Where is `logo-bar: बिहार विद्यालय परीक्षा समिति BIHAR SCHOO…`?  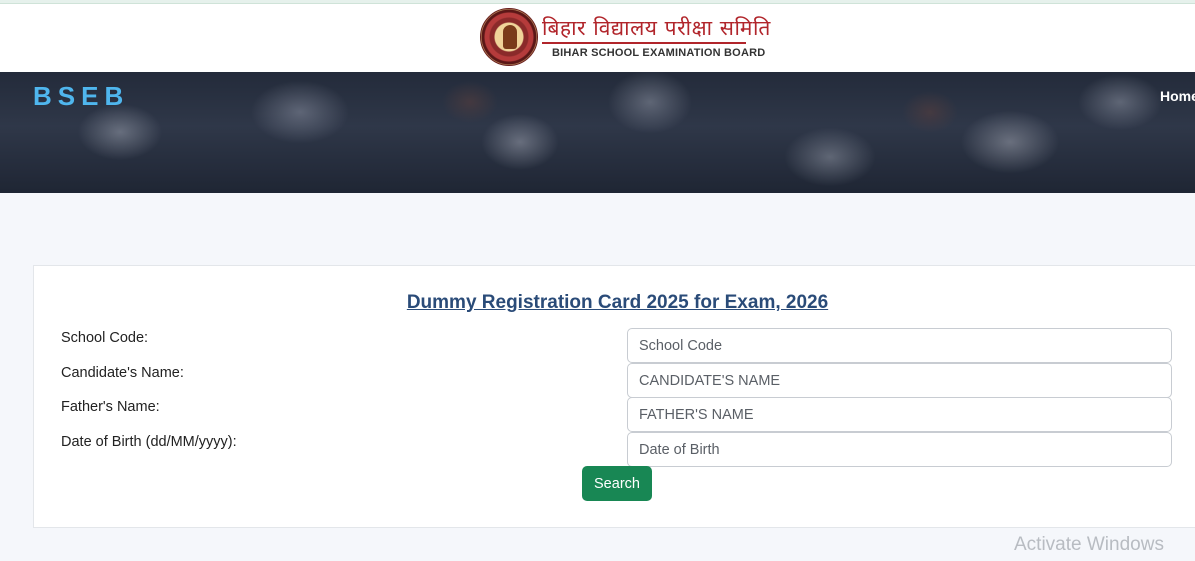 logo-bar: बिहार विद्यालय परीक्षा समिति BIHAR SCHOO… is located at coordinates (597, 38).